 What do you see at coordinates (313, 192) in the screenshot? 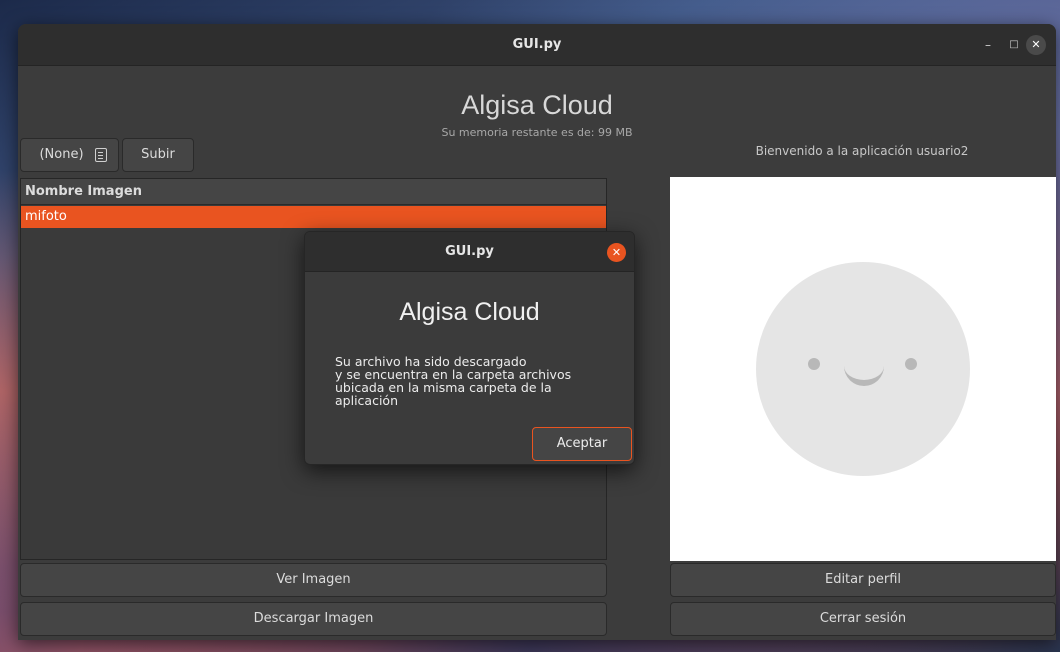
I see `list-column-header: Nombre Imagen` at bounding box center [313, 192].